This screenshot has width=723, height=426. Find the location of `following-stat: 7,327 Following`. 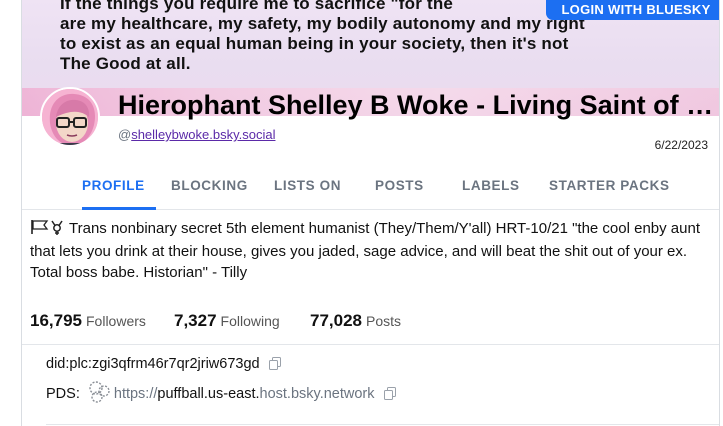

following-stat: 7,327 Following is located at coordinates (227, 321).